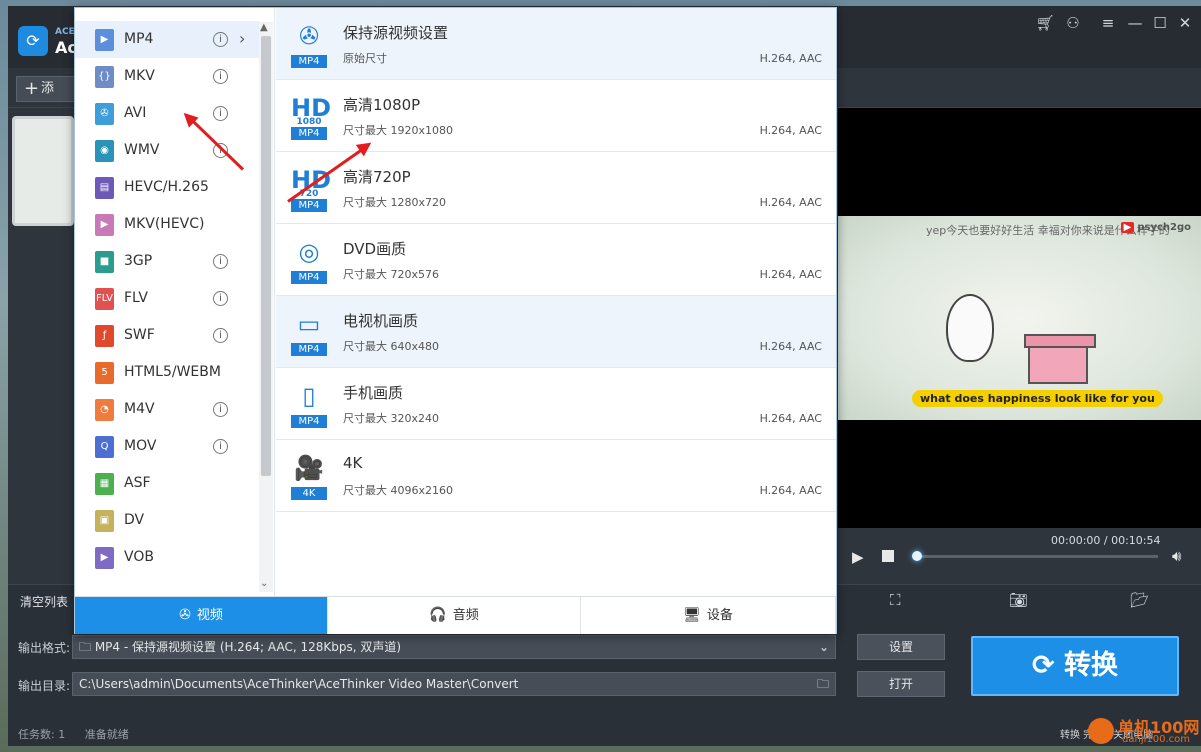 Image resolution: width=1201 pixels, height=752 pixels. What do you see at coordinates (47, 89) in the screenshot?
I see `add-file-button: + 添` at bounding box center [47, 89].